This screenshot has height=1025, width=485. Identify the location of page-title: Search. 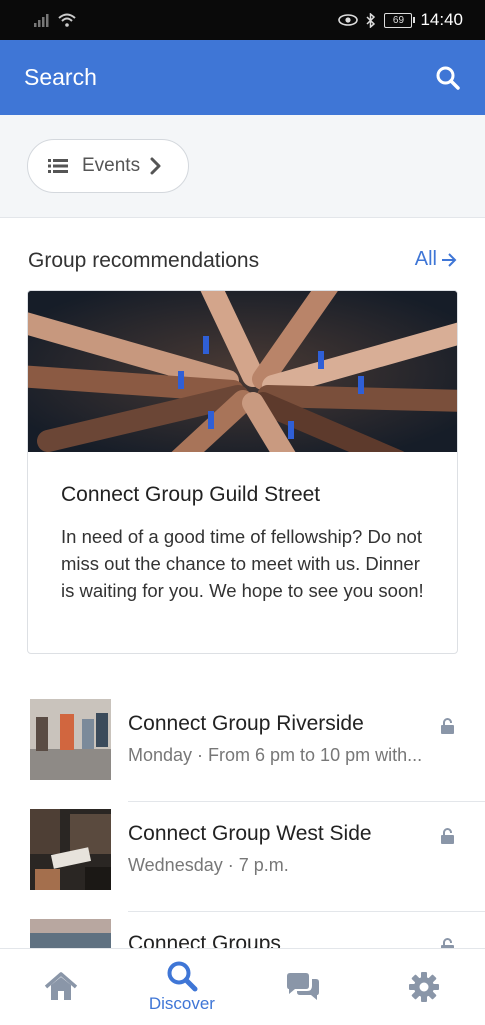
(60, 77).